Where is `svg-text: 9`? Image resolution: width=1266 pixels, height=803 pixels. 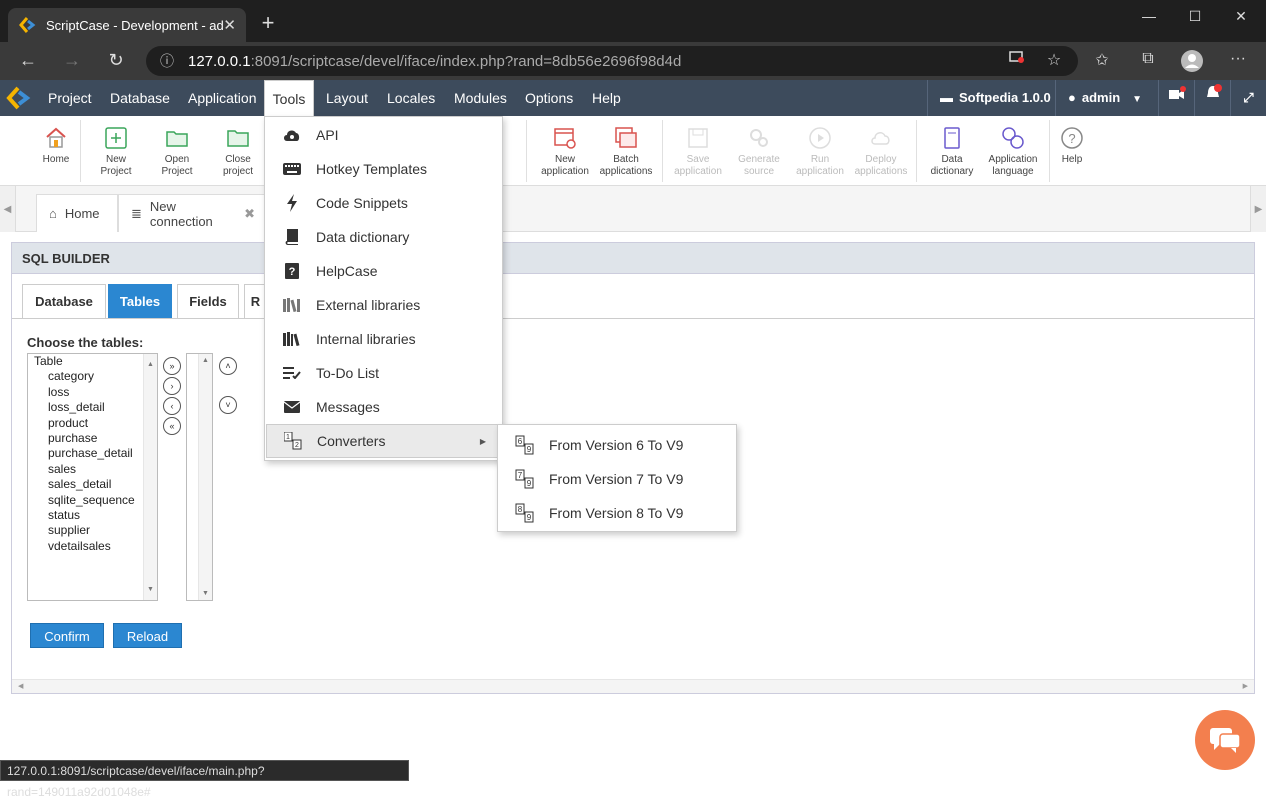
svg-text: 9 is located at coordinates (529, 449).